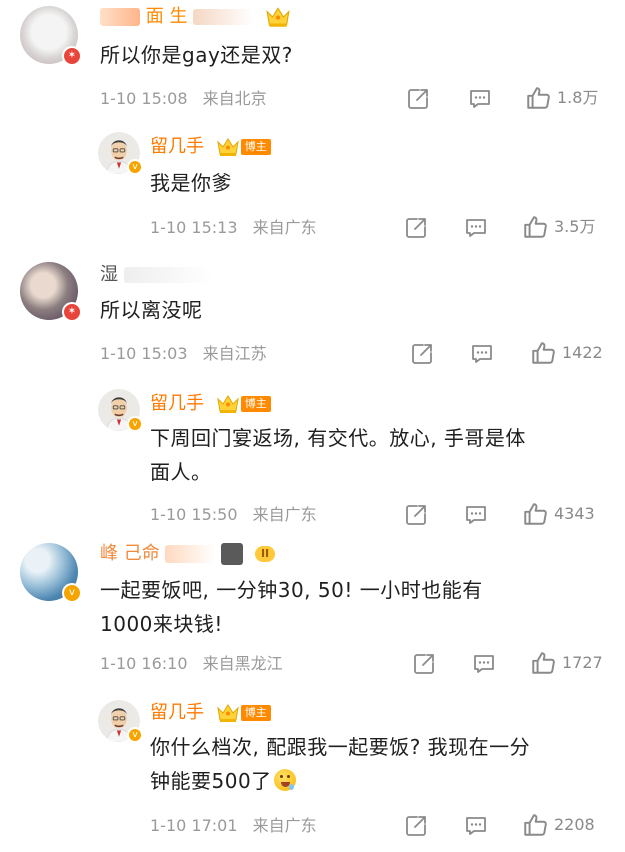  What do you see at coordinates (312, 60) in the screenshot?
I see `comment-item: ✶ 面 生 所以你是gay还是双? 1-10 15:08 来自北京 1.8万` at bounding box center [312, 60].